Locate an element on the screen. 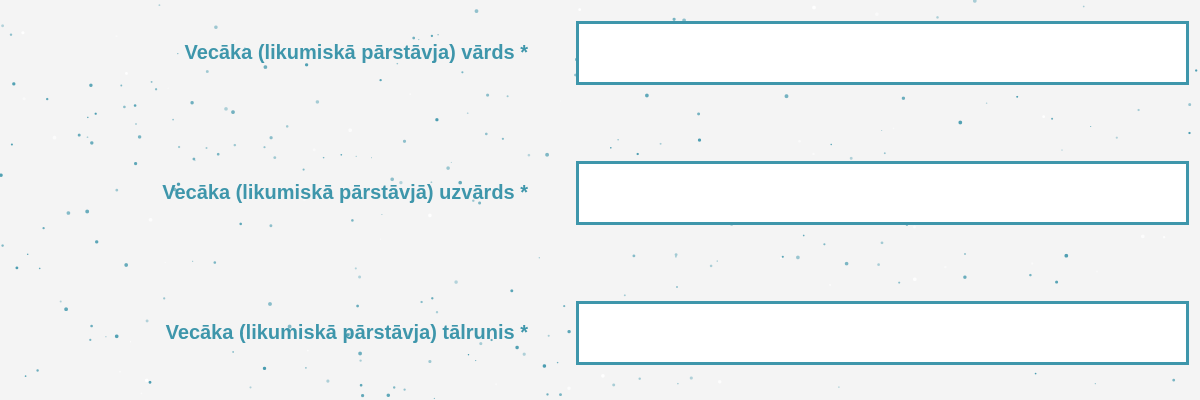 The height and width of the screenshot is (400, 1200). parent-last-name-input is located at coordinates (882, 193).